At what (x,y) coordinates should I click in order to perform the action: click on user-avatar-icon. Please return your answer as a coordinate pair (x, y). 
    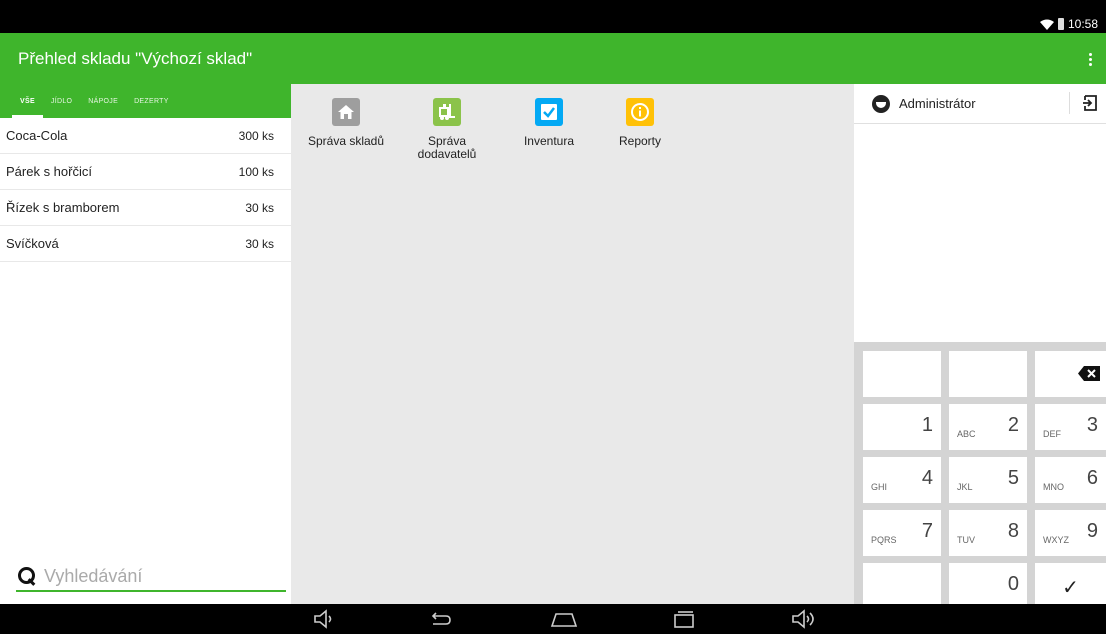
    Looking at the image, I should click on (881, 103).